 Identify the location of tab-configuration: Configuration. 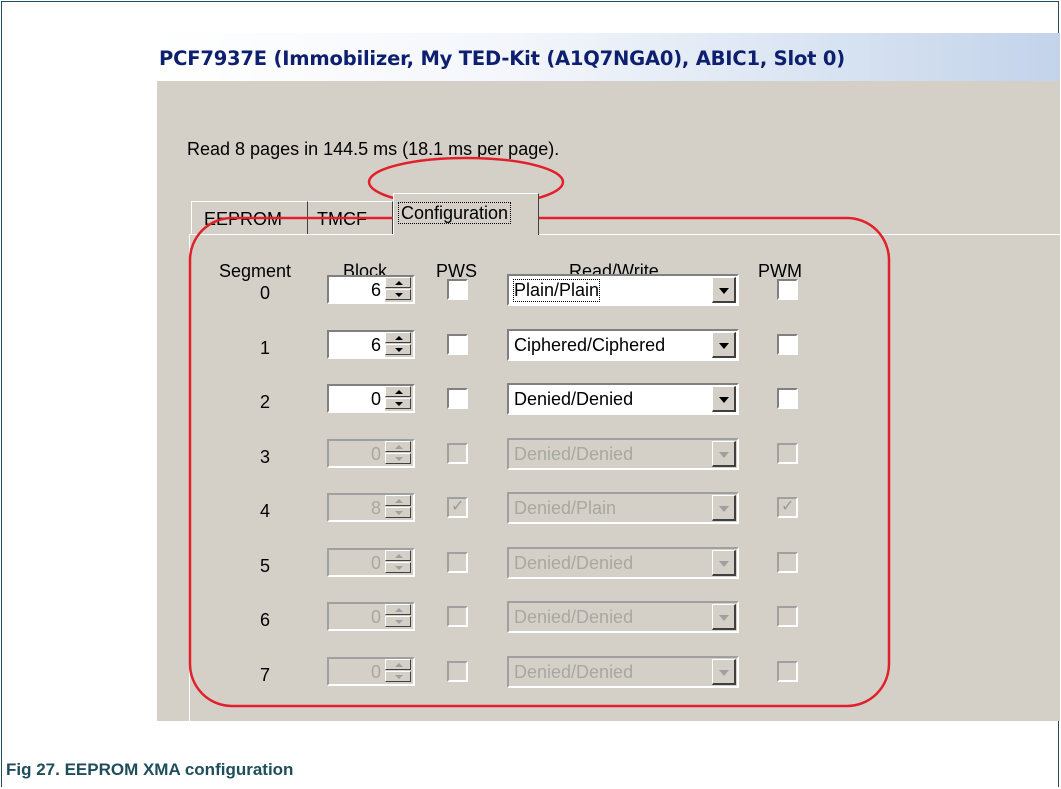
(466, 214).